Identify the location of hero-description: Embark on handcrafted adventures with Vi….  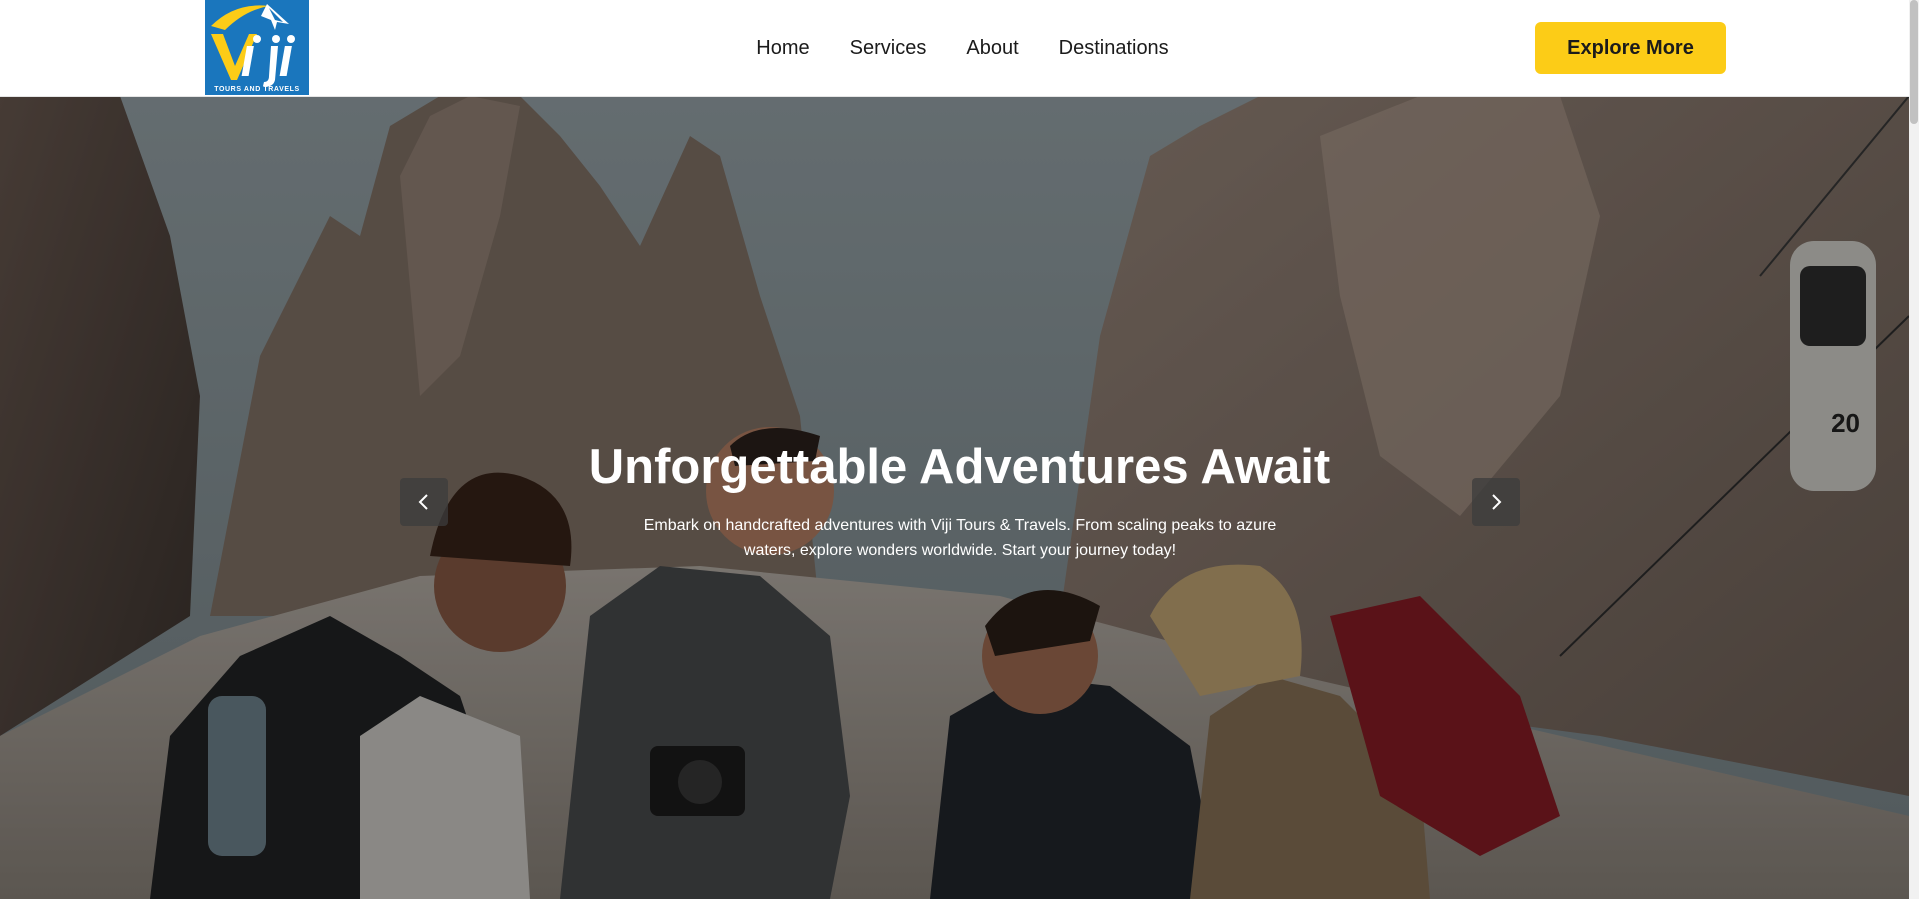
(960, 538).